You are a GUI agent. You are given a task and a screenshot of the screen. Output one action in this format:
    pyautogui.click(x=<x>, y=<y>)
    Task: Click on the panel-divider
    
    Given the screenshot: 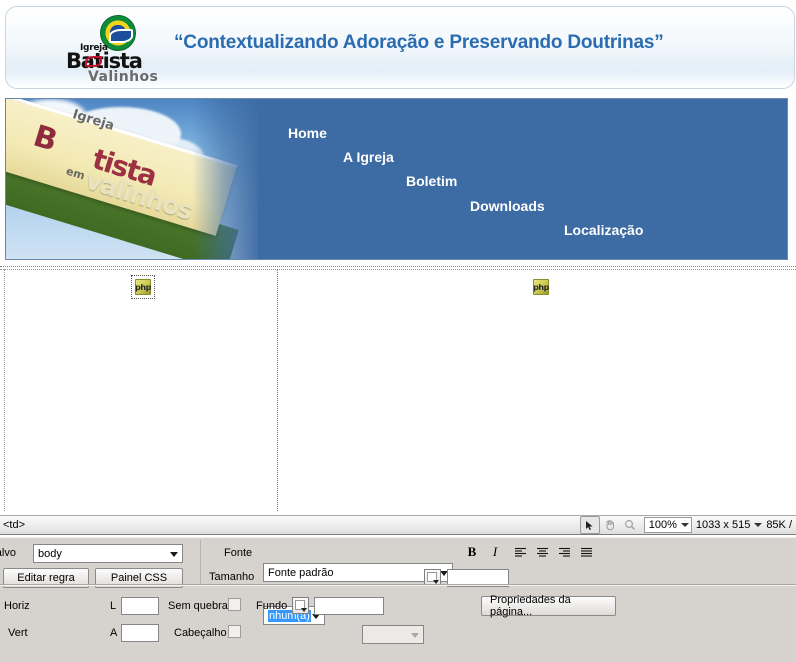 What is the action you would take?
    pyautogui.click(x=200, y=562)
    